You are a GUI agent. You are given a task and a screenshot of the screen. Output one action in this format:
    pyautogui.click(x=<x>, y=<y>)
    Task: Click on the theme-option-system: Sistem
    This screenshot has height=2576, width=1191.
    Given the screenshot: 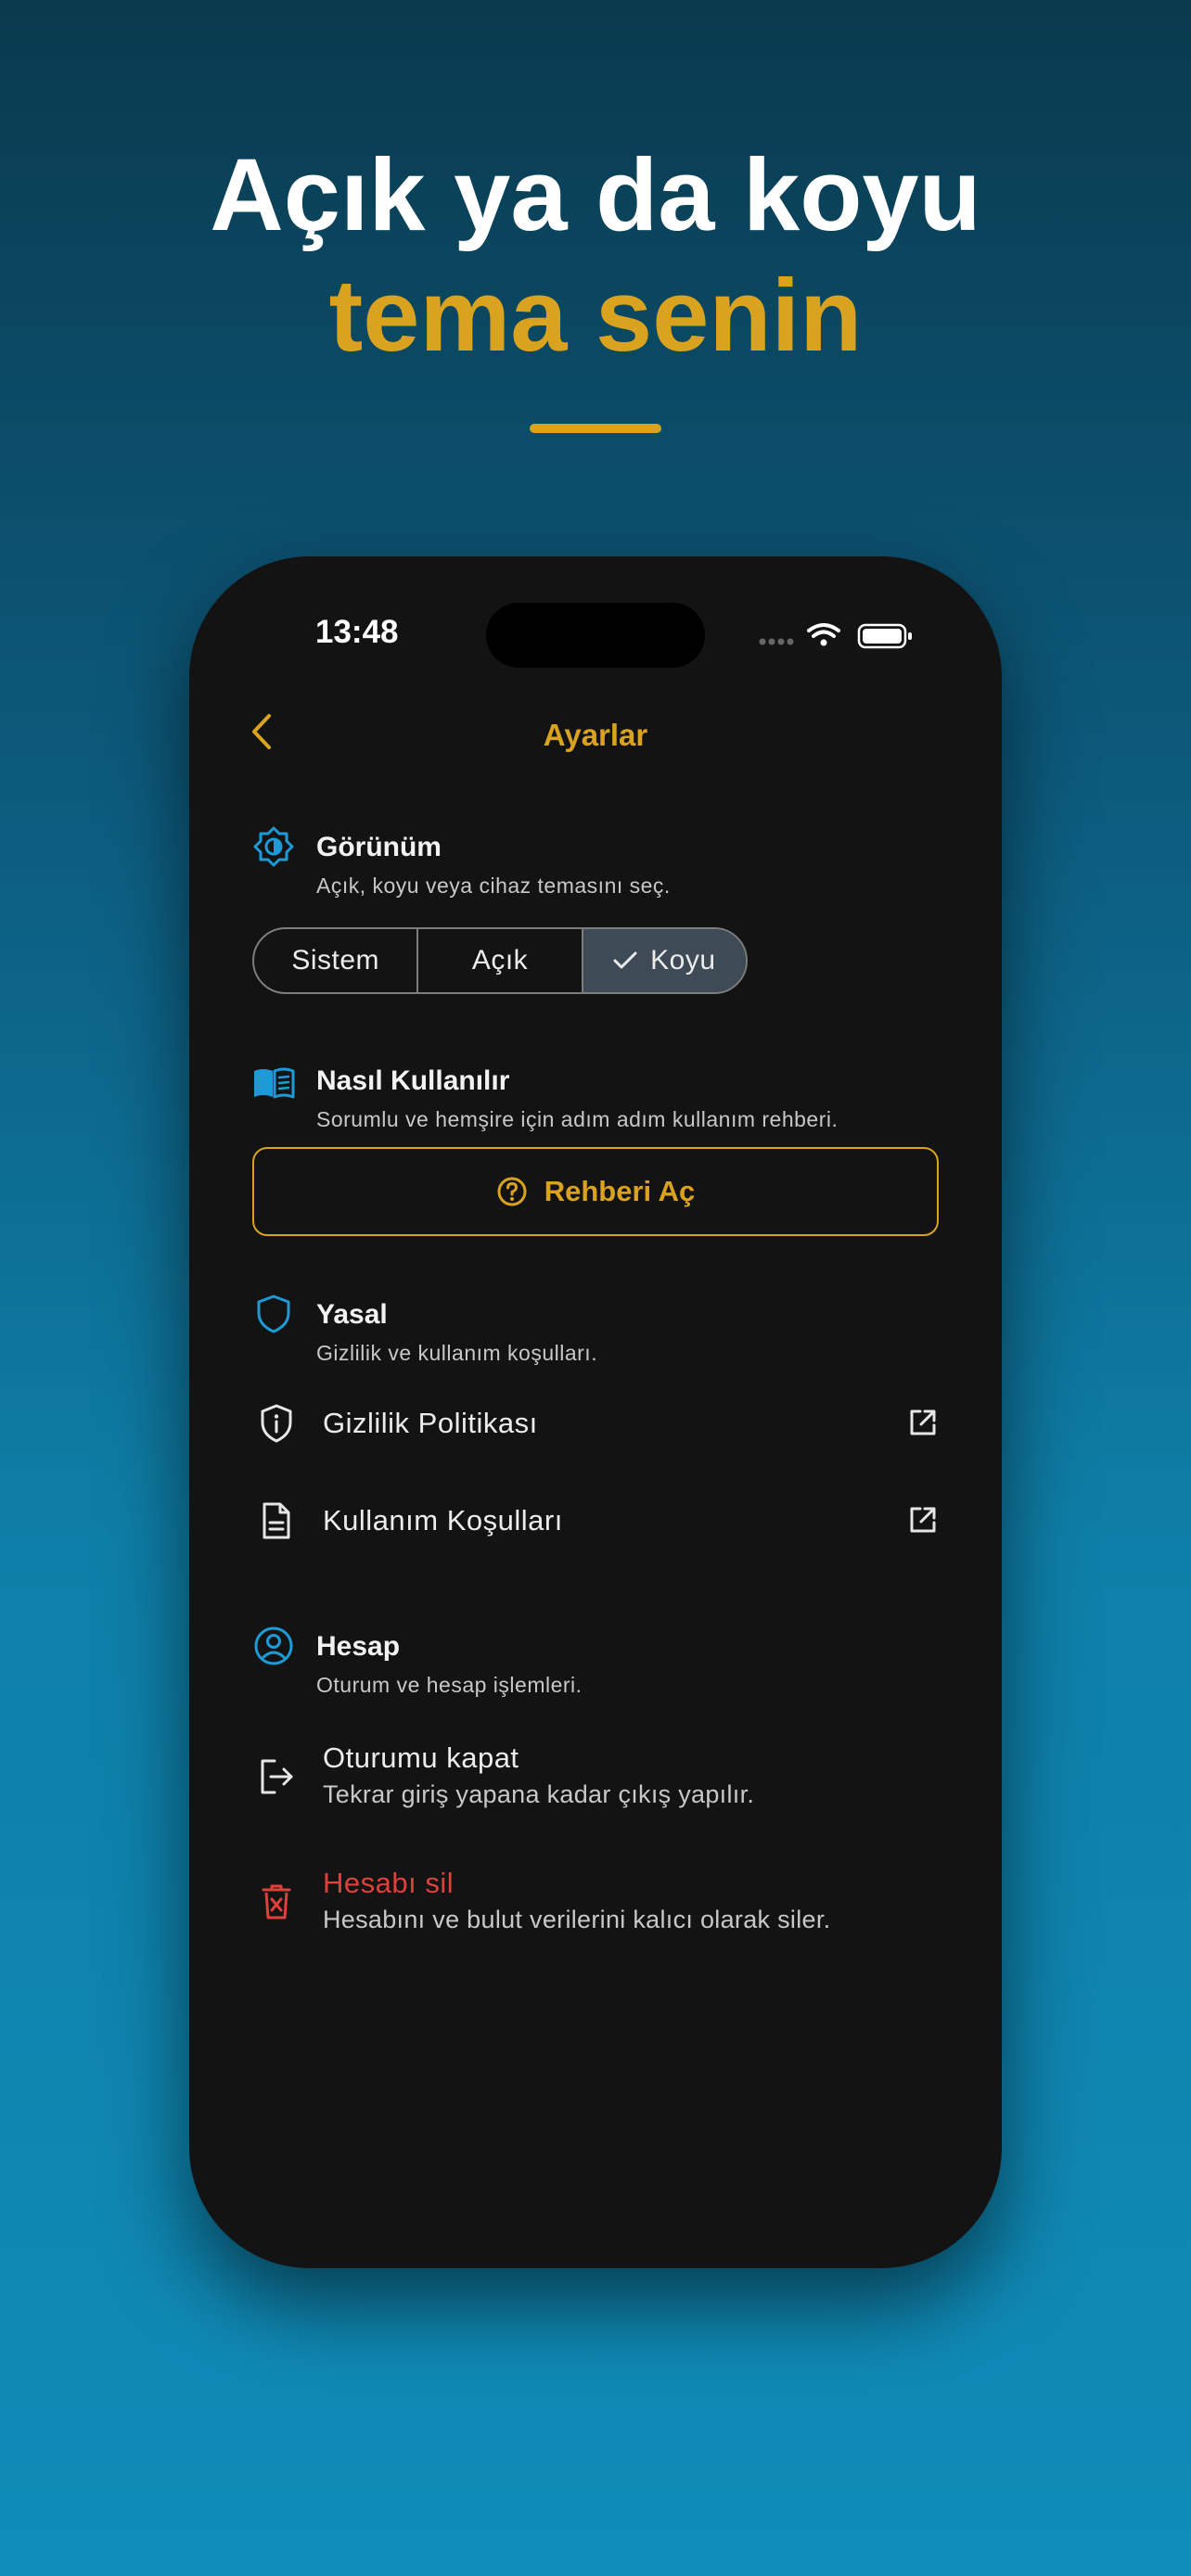 What is the action you would take?
    pyautogui.click(x=335, y=961)
    